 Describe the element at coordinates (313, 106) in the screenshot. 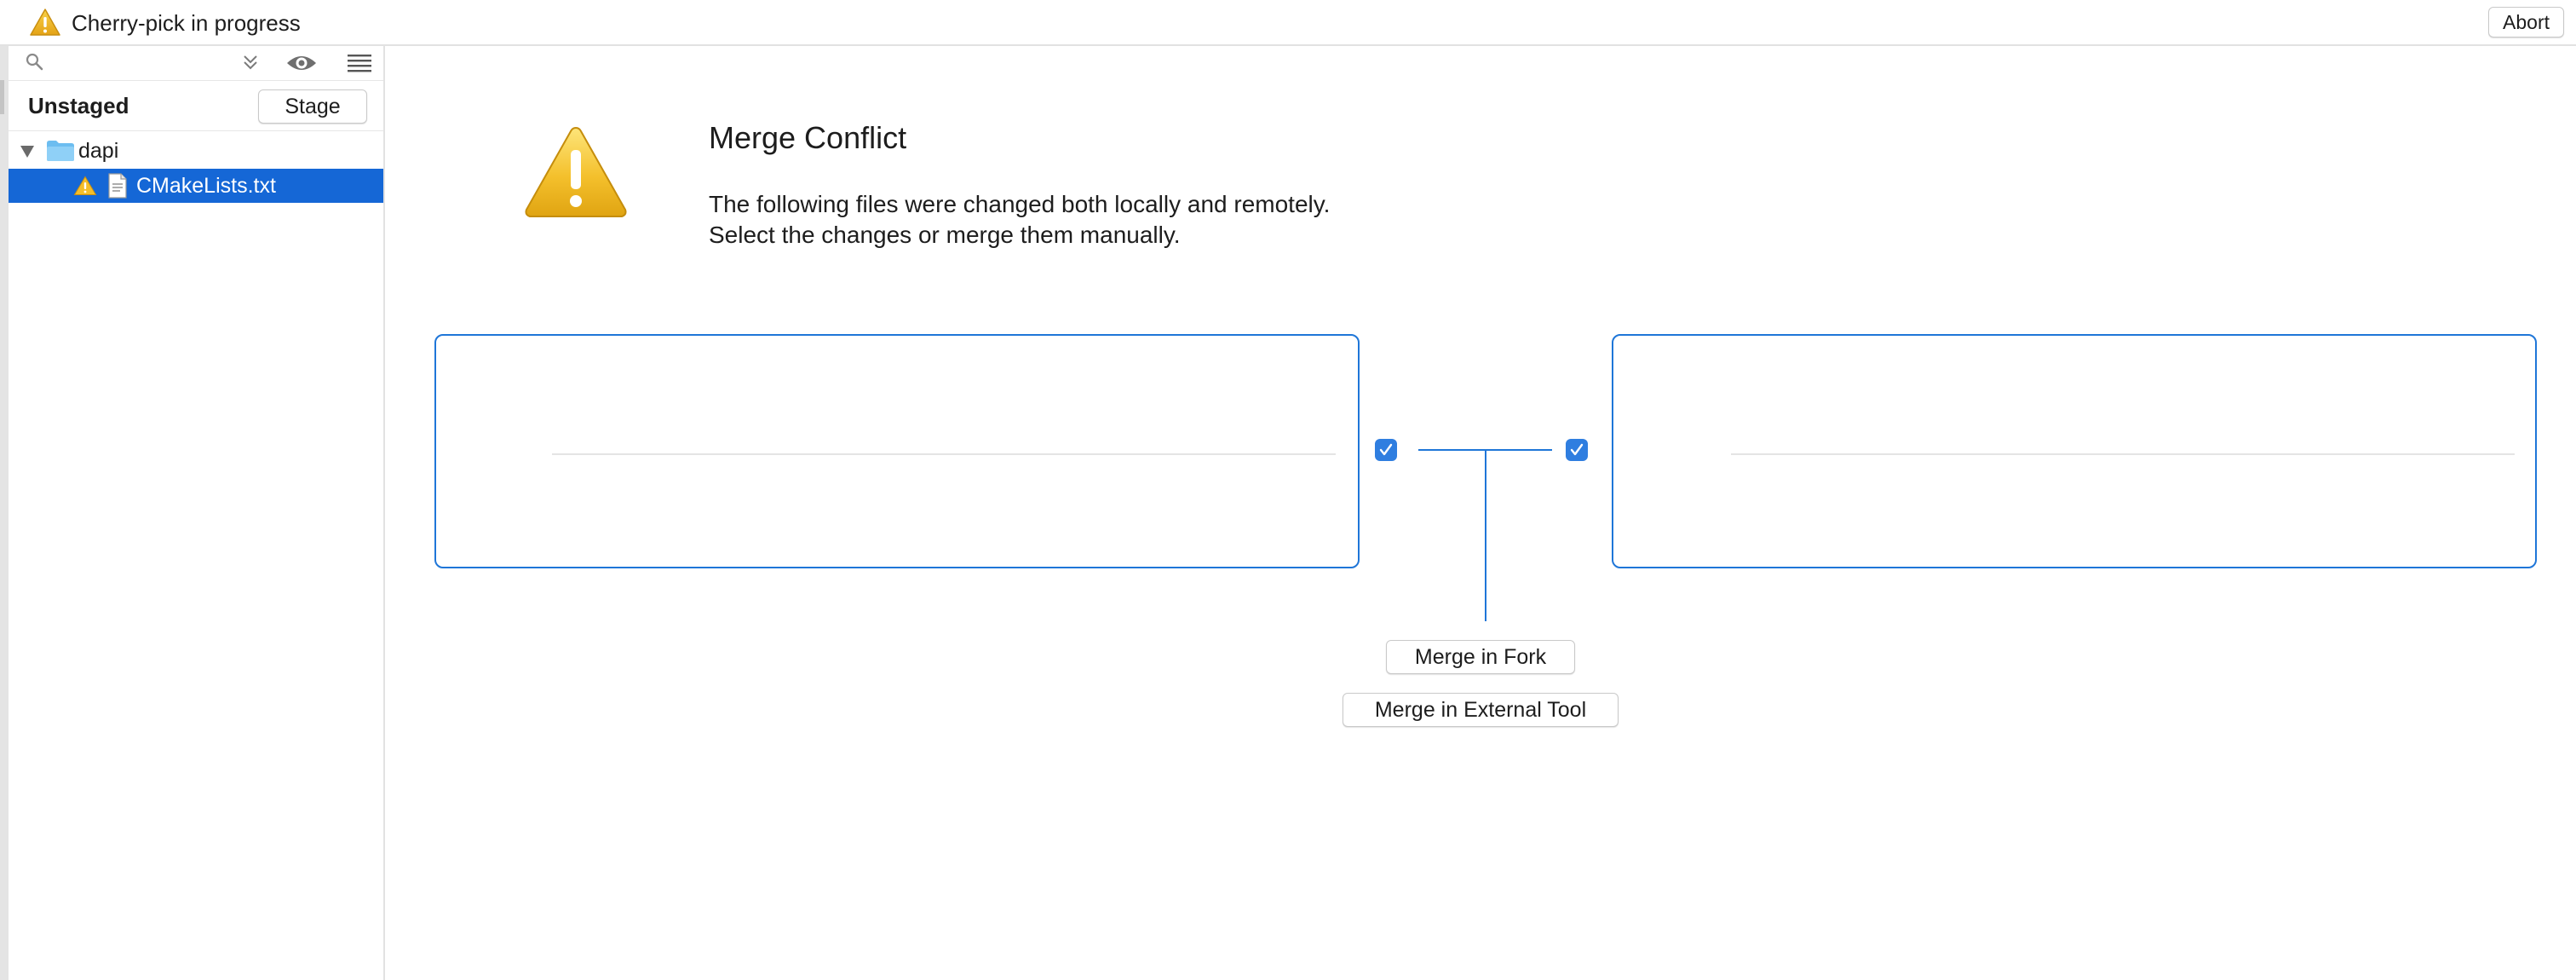

I see `stage-button: Stage` at that location.